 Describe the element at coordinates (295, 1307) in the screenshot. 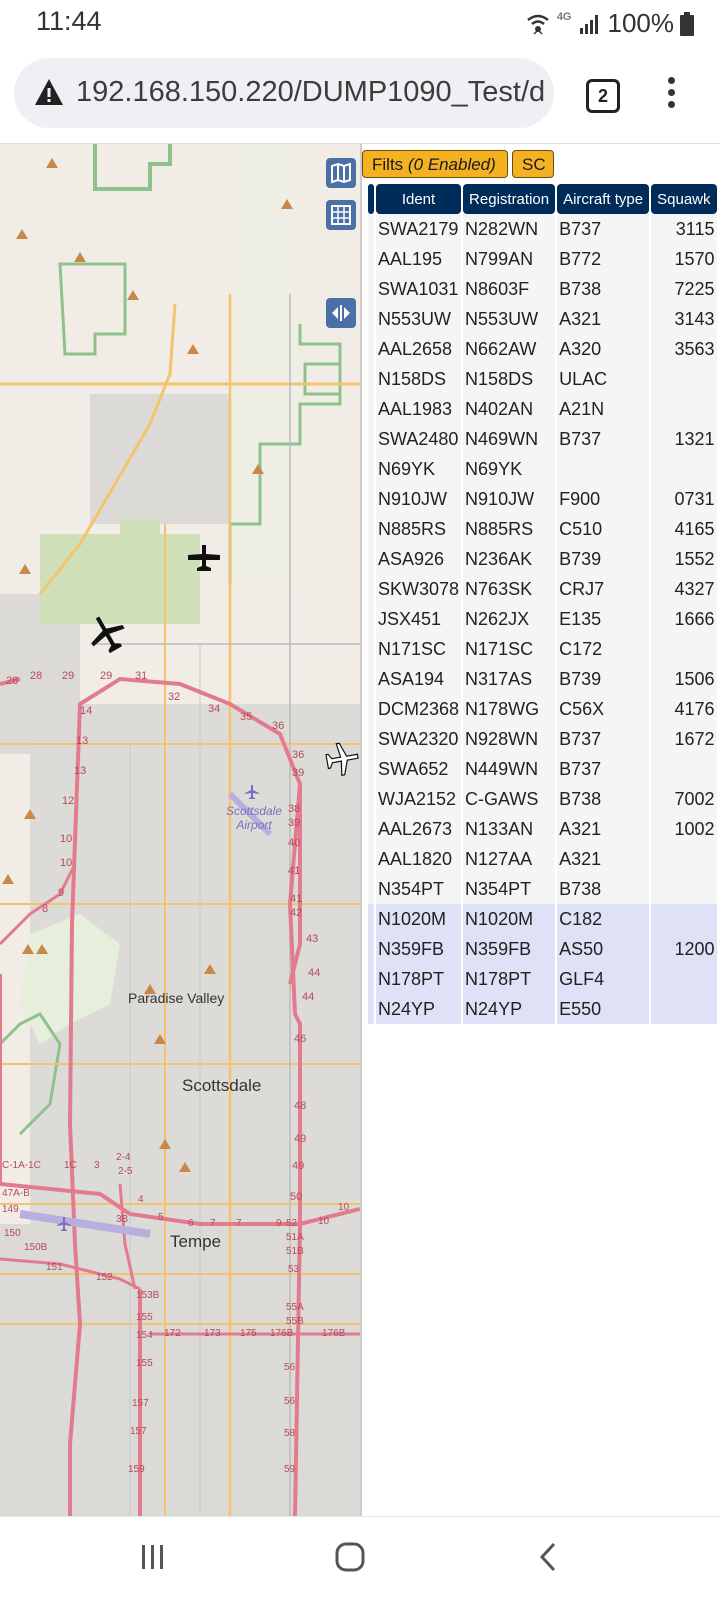

I see `svg-text: 55A` at that location.